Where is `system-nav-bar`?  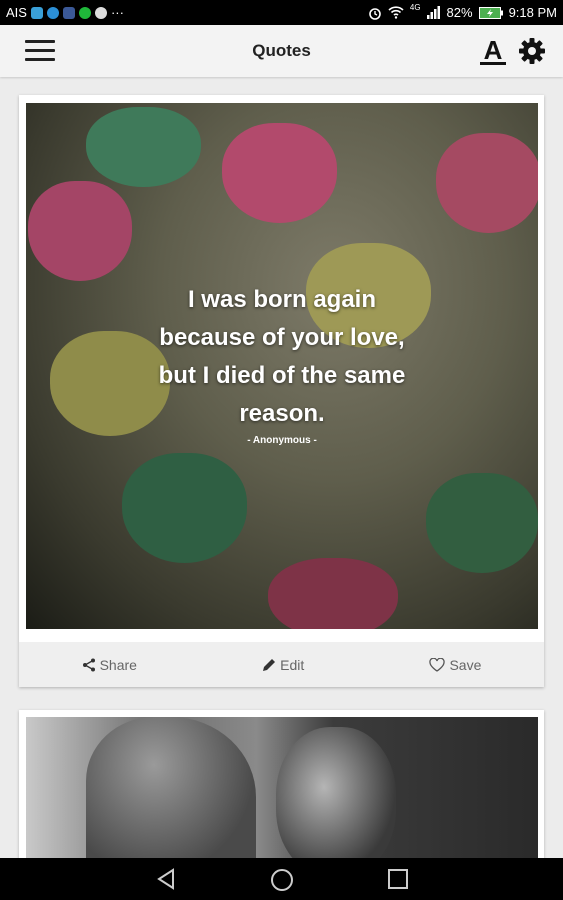 system-nav-bar is located at coordinates (281, 879).